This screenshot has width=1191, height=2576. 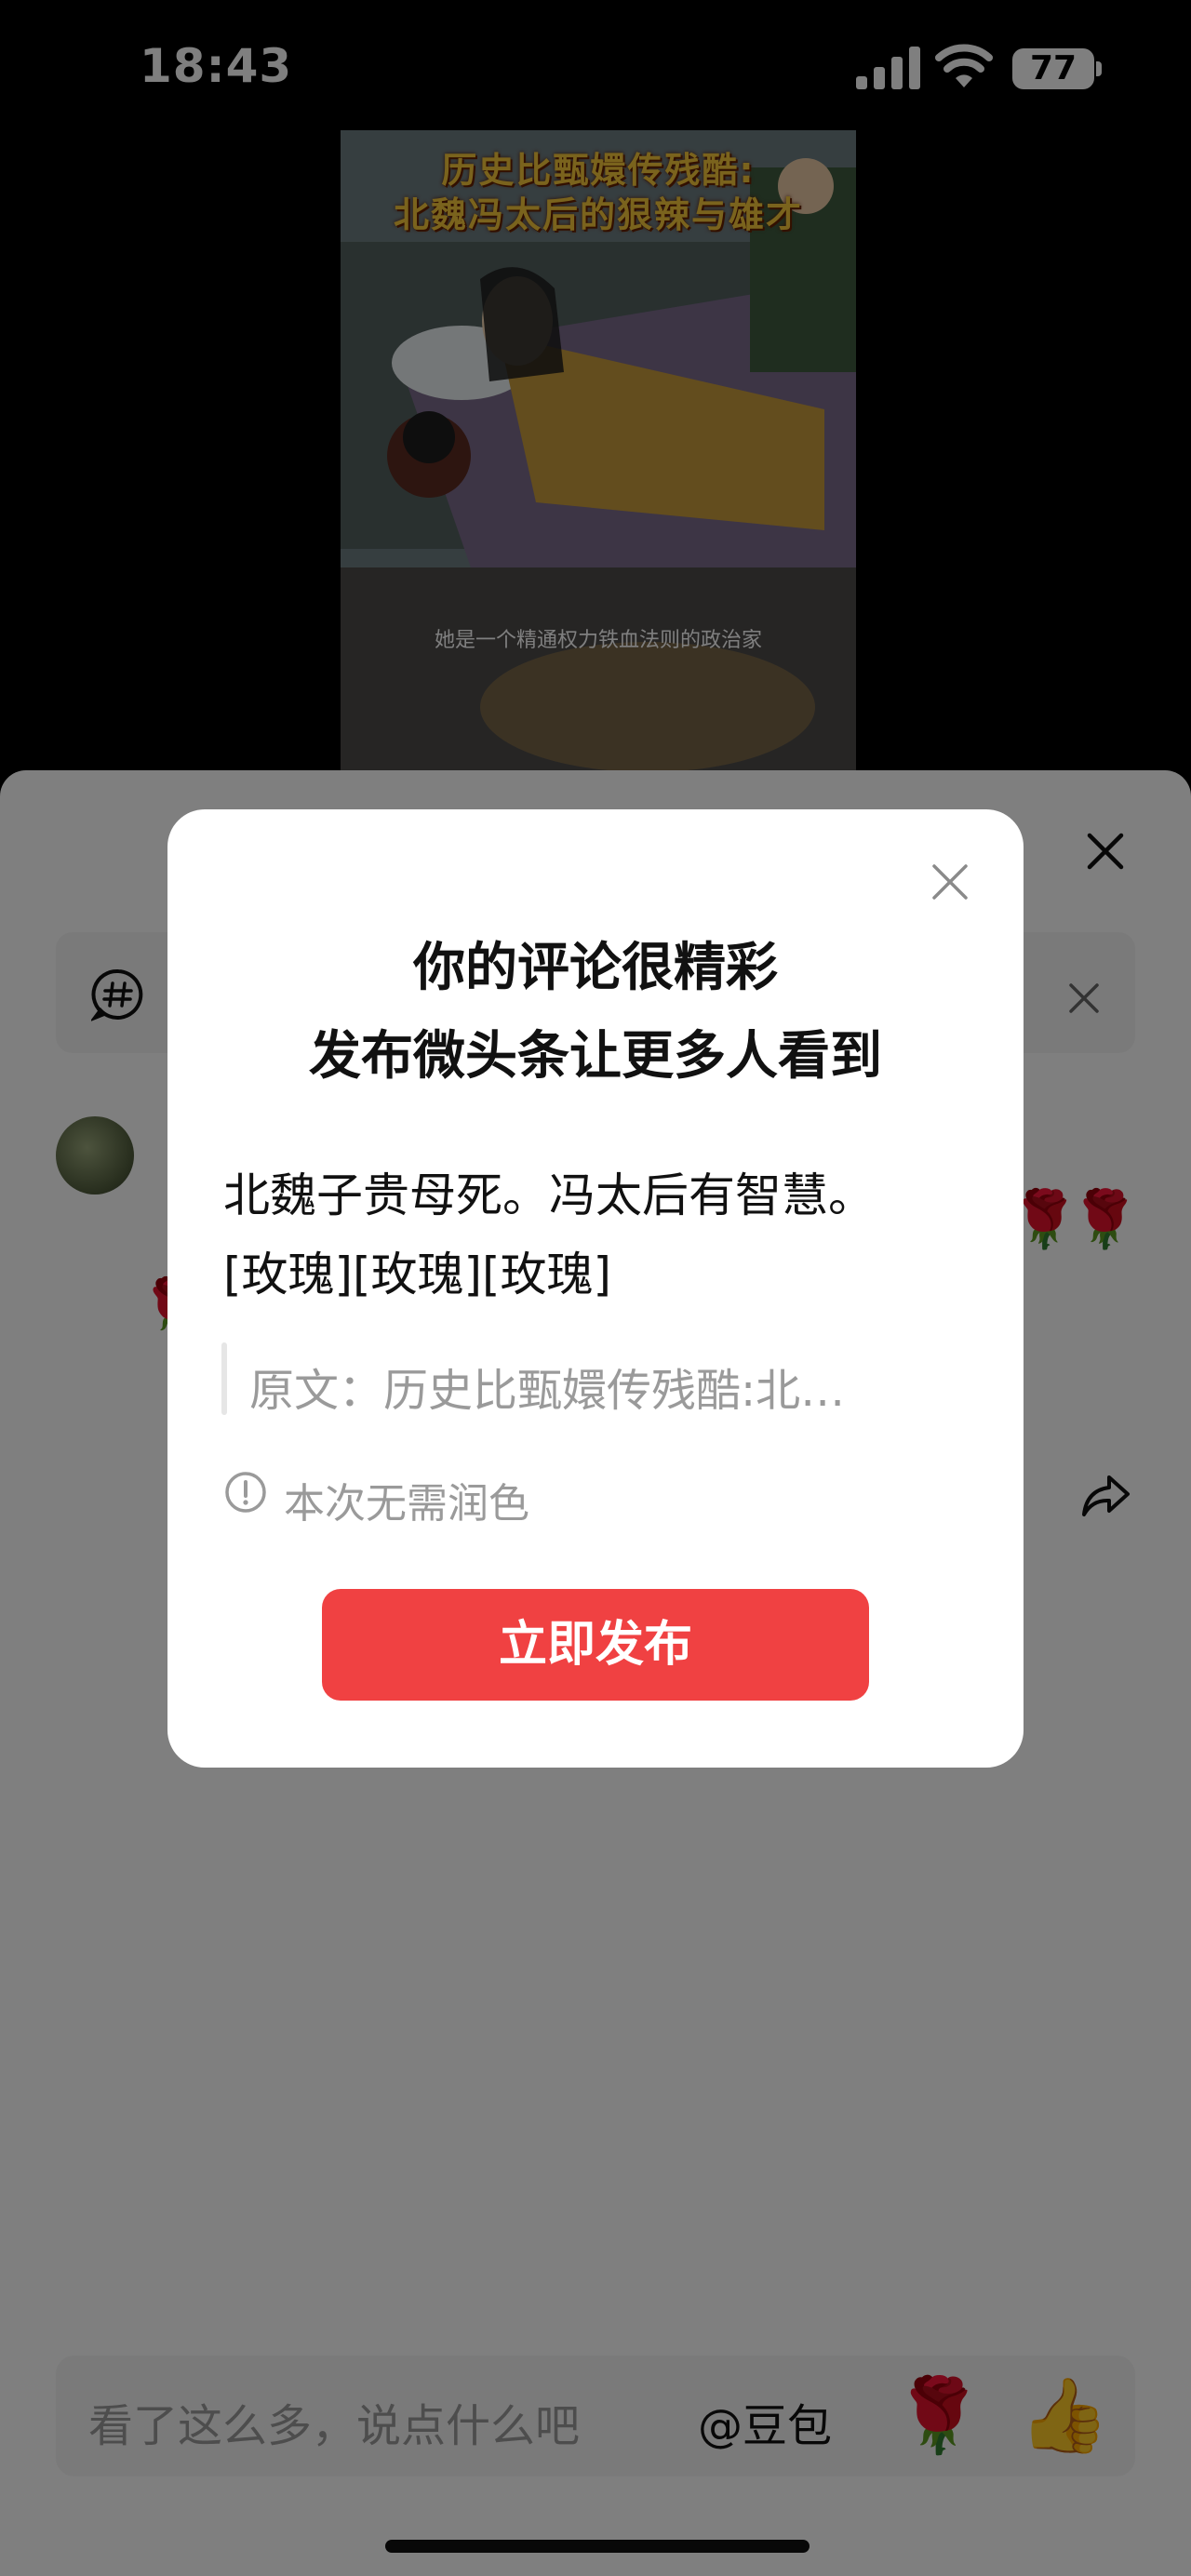 I want to click on comment-text-line2: [玫瑰][玫瑰][玫瑰], so click(x=417, y=1274).